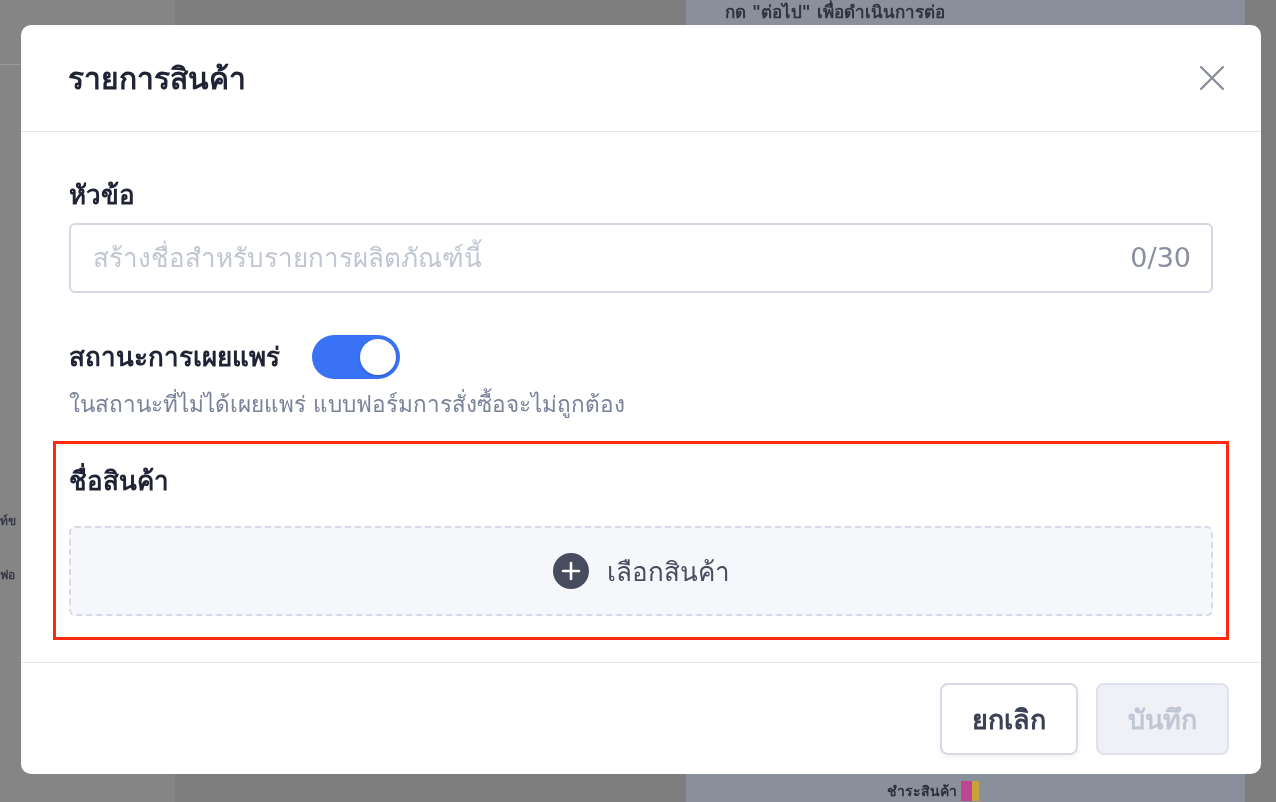 This screenshot has width=1276, height=802. I want to click on field-label: หัวข้อ, so click(102, 195).